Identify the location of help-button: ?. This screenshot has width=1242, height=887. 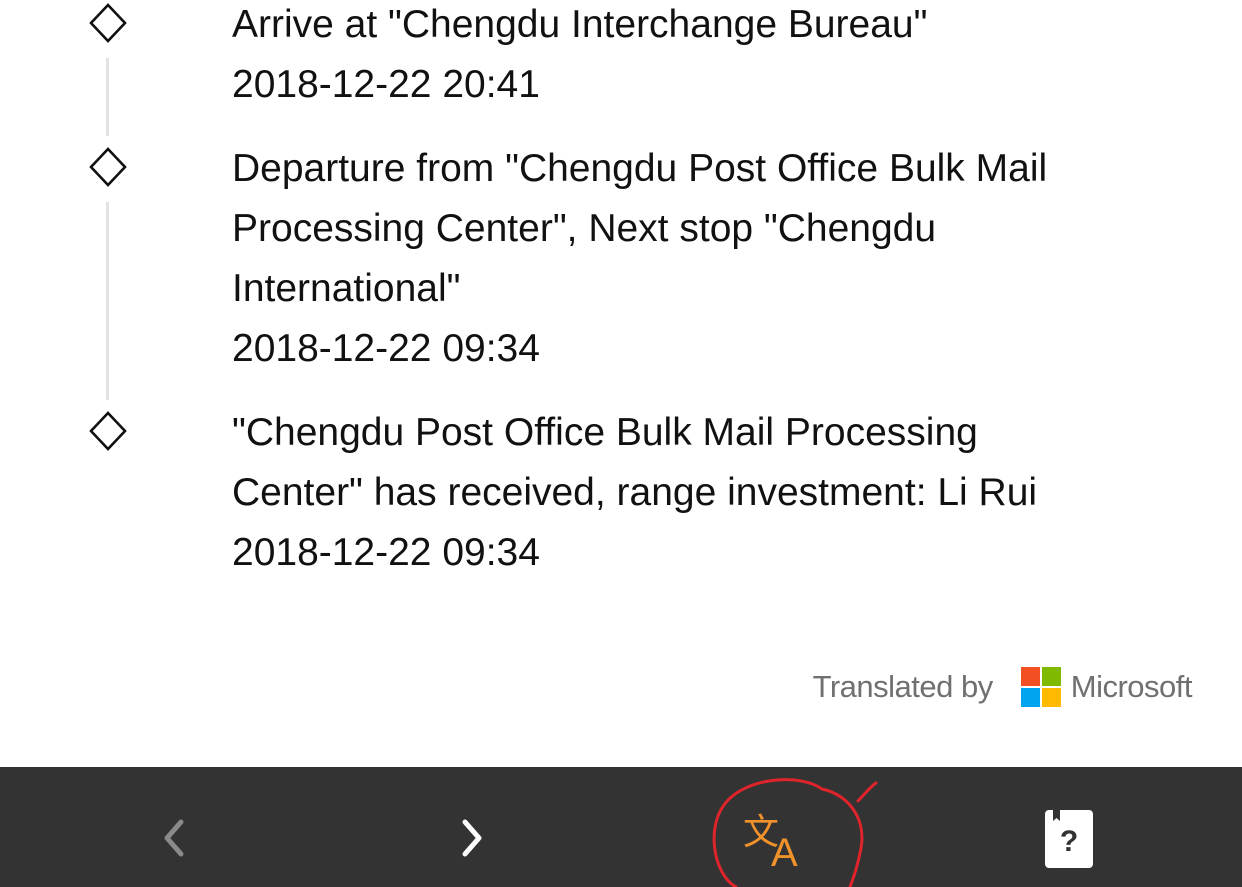
(1069, 839).